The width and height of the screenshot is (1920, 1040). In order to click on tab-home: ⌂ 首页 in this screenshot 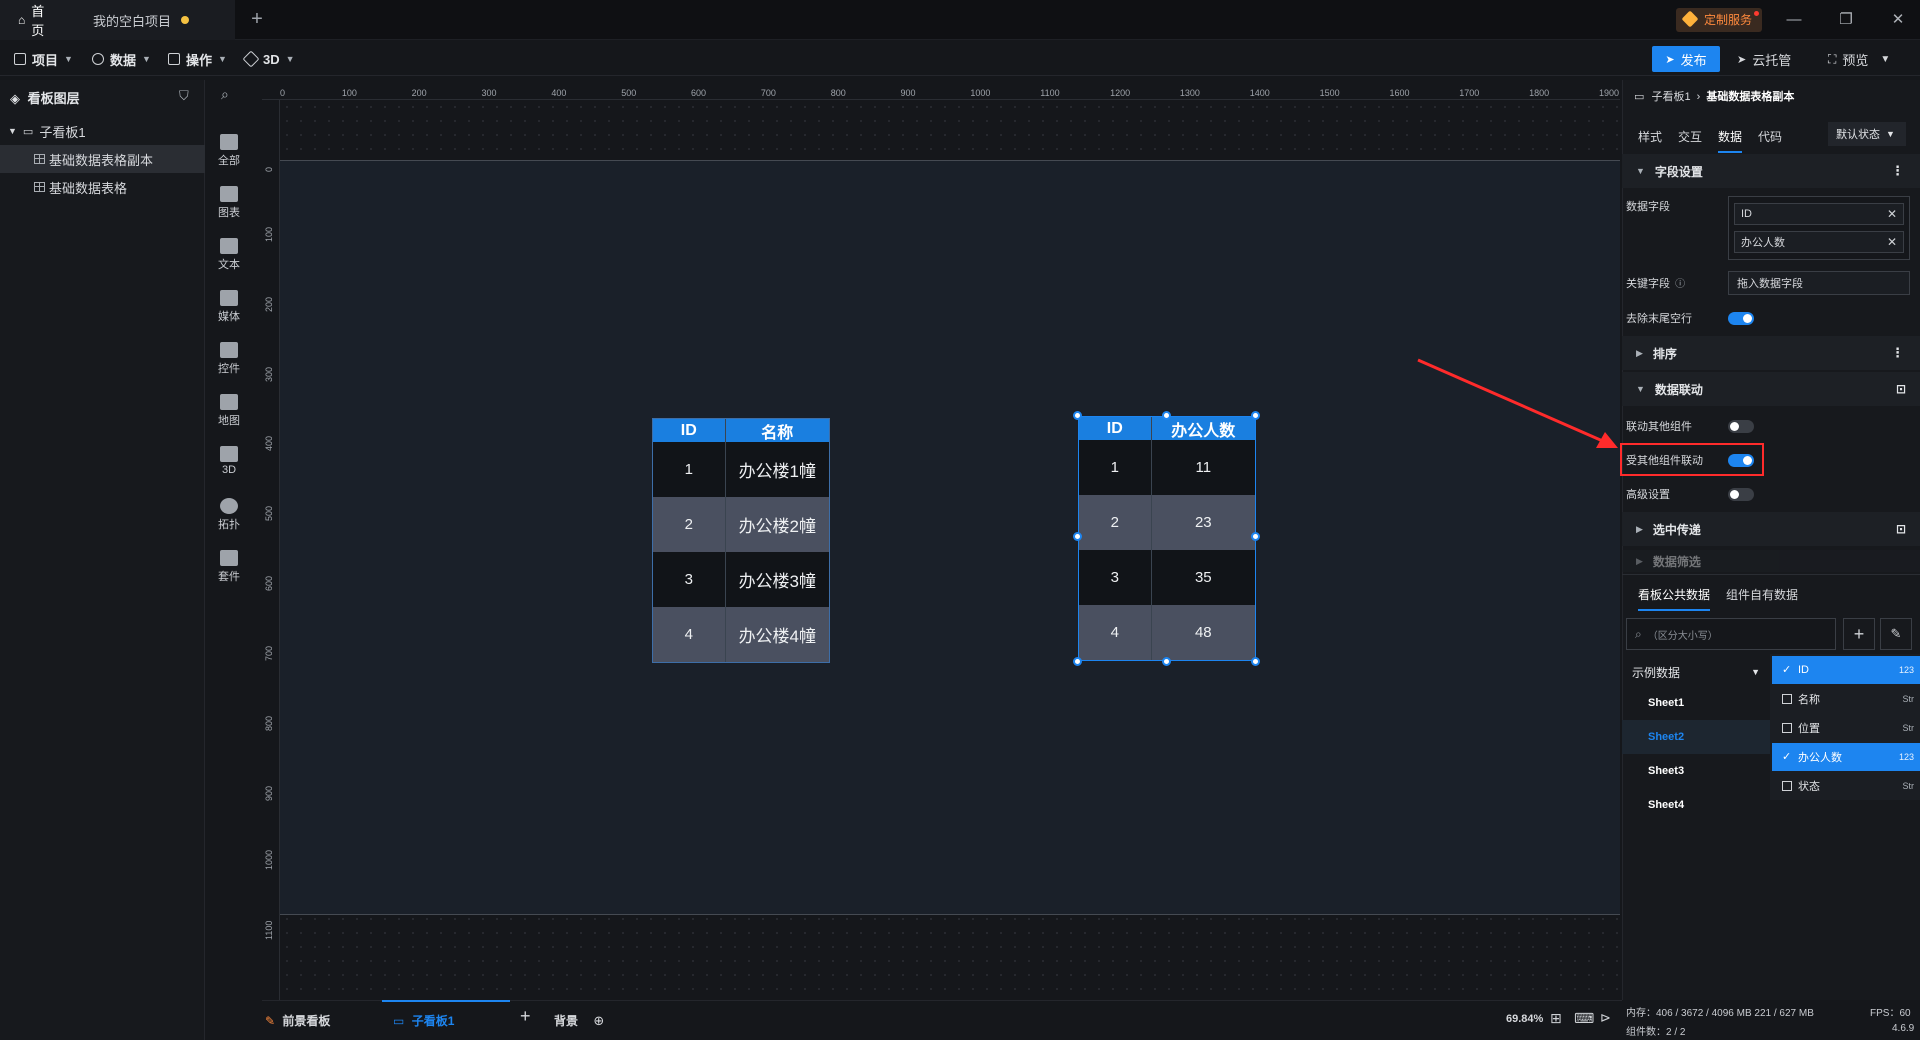, I will do `click(37, 20)`.